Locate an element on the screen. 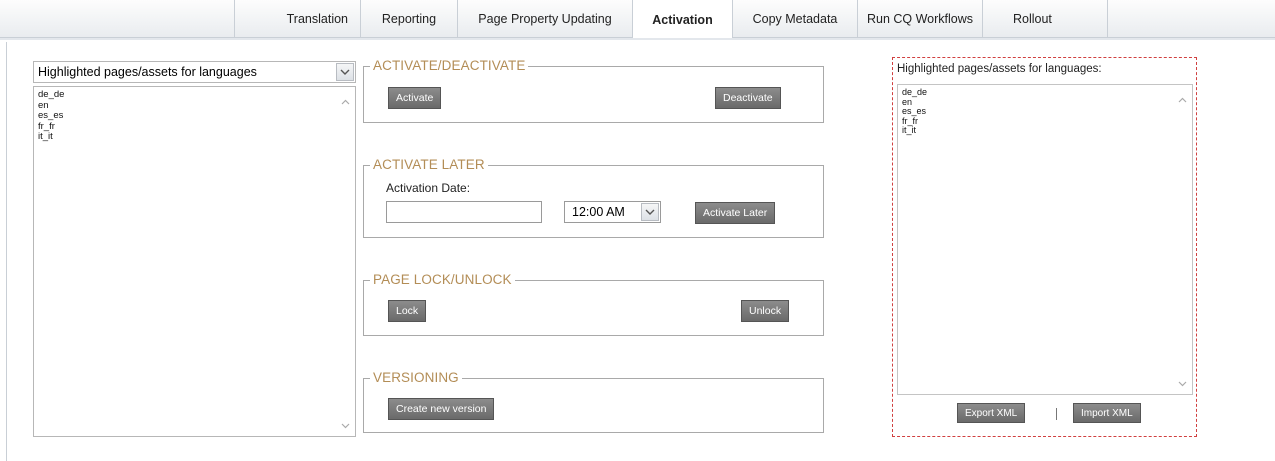 Image resolution: width=1275 pixels, height=461 pixels. tab-reporting: Reporting is located at coordinates (409, 19).